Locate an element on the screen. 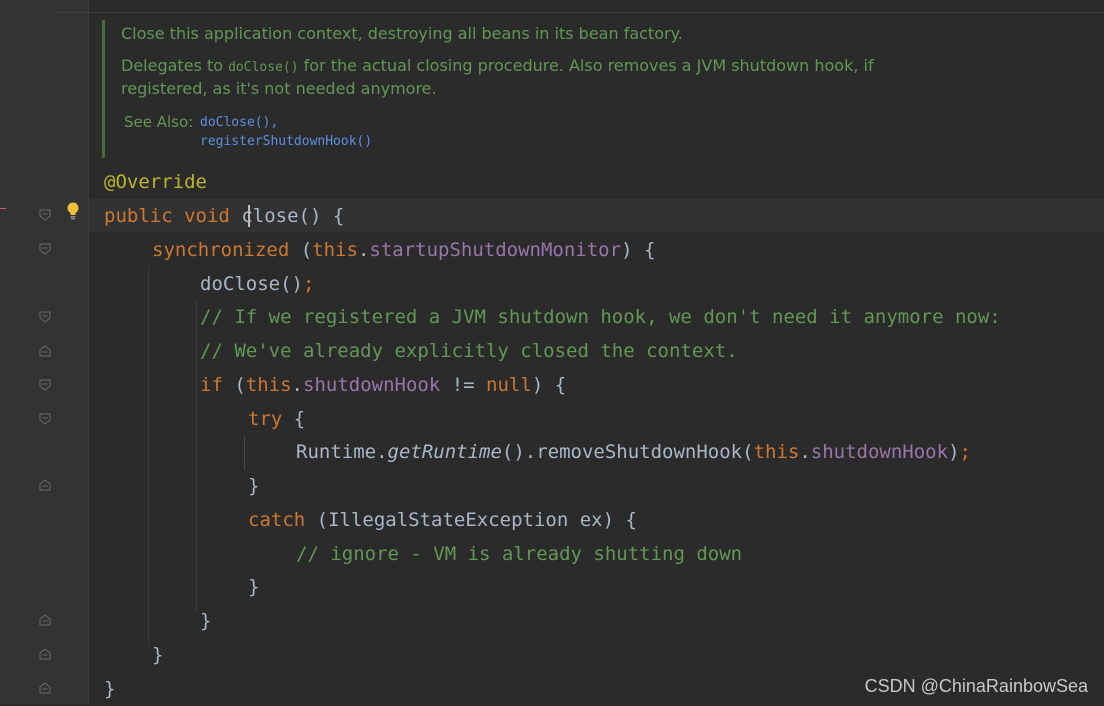  brace-close-method: } is located at coordinates (110, 689).